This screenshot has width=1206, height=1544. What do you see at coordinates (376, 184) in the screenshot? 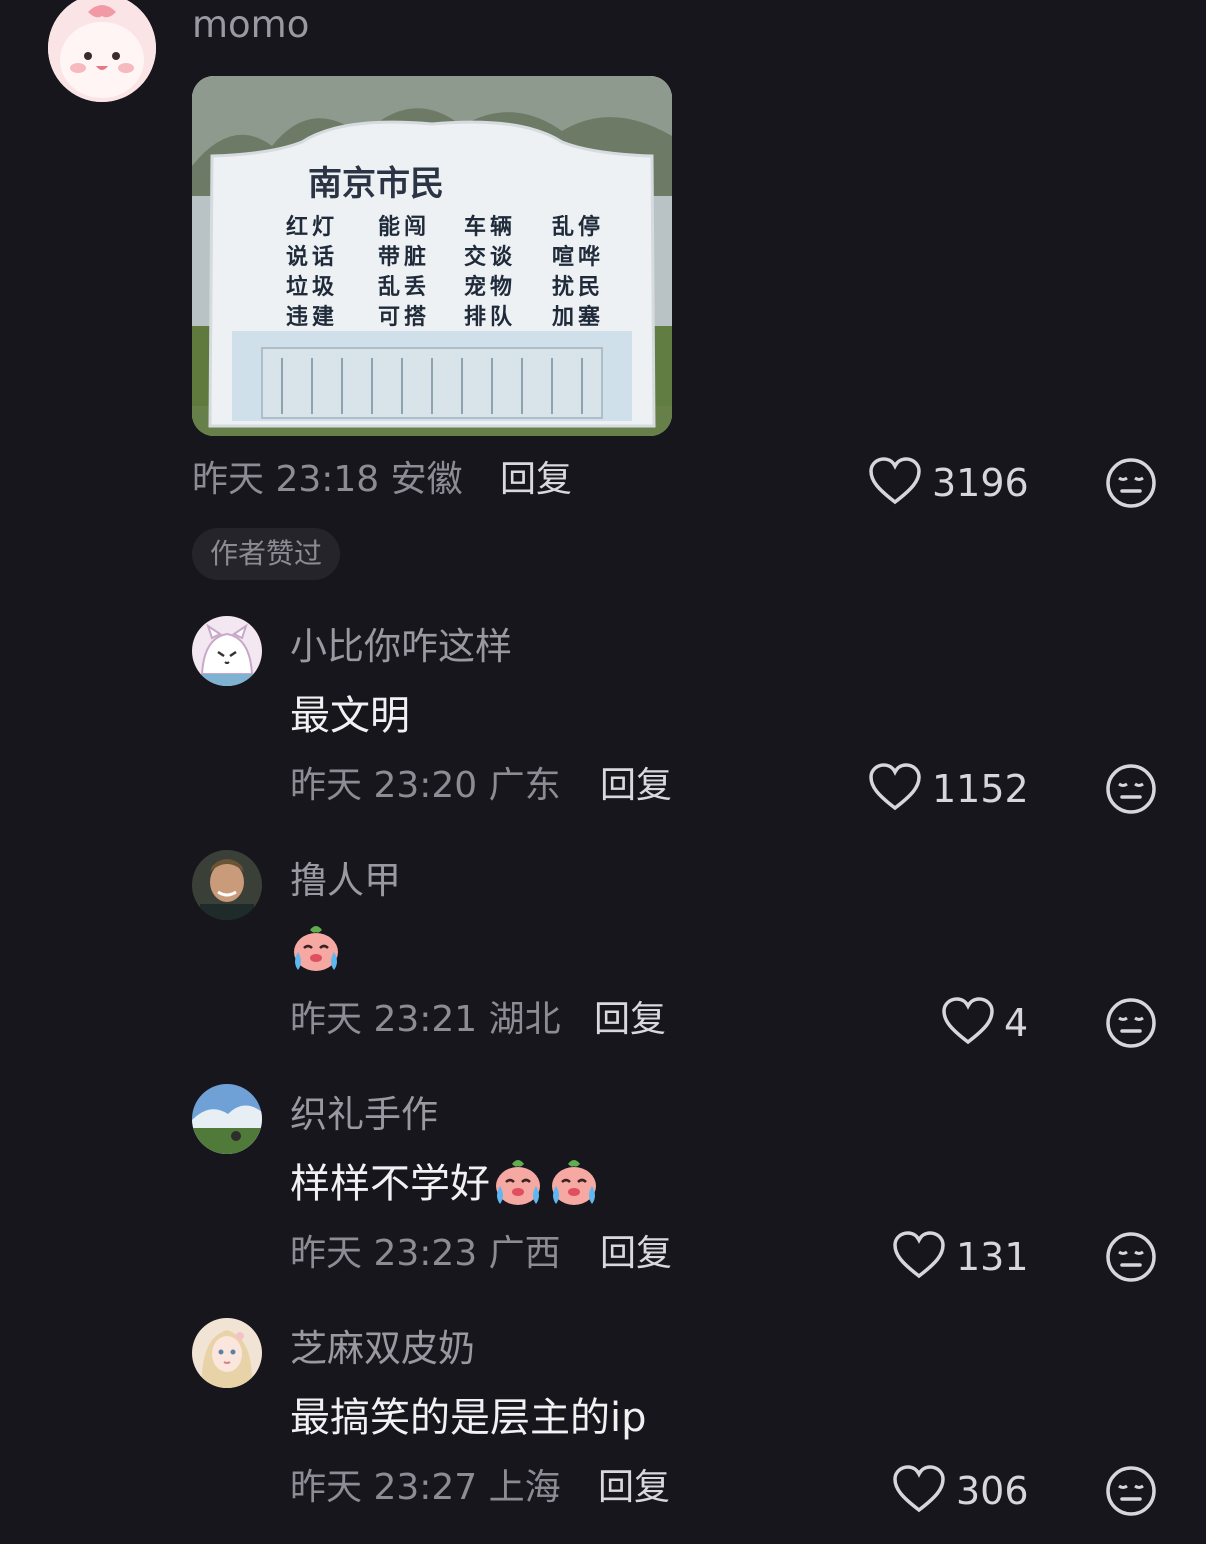
I see `sign-title: 南京市民` at bounding box center [376, 184].